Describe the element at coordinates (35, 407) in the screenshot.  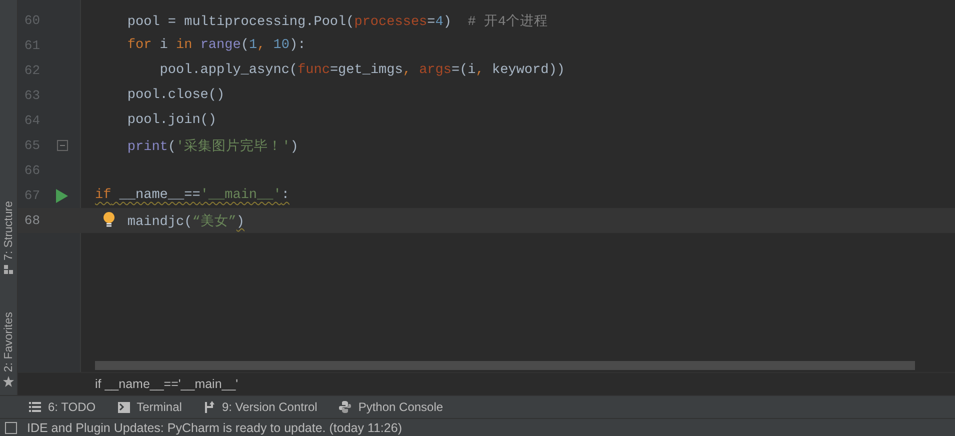
I see `list-icon` at that location.